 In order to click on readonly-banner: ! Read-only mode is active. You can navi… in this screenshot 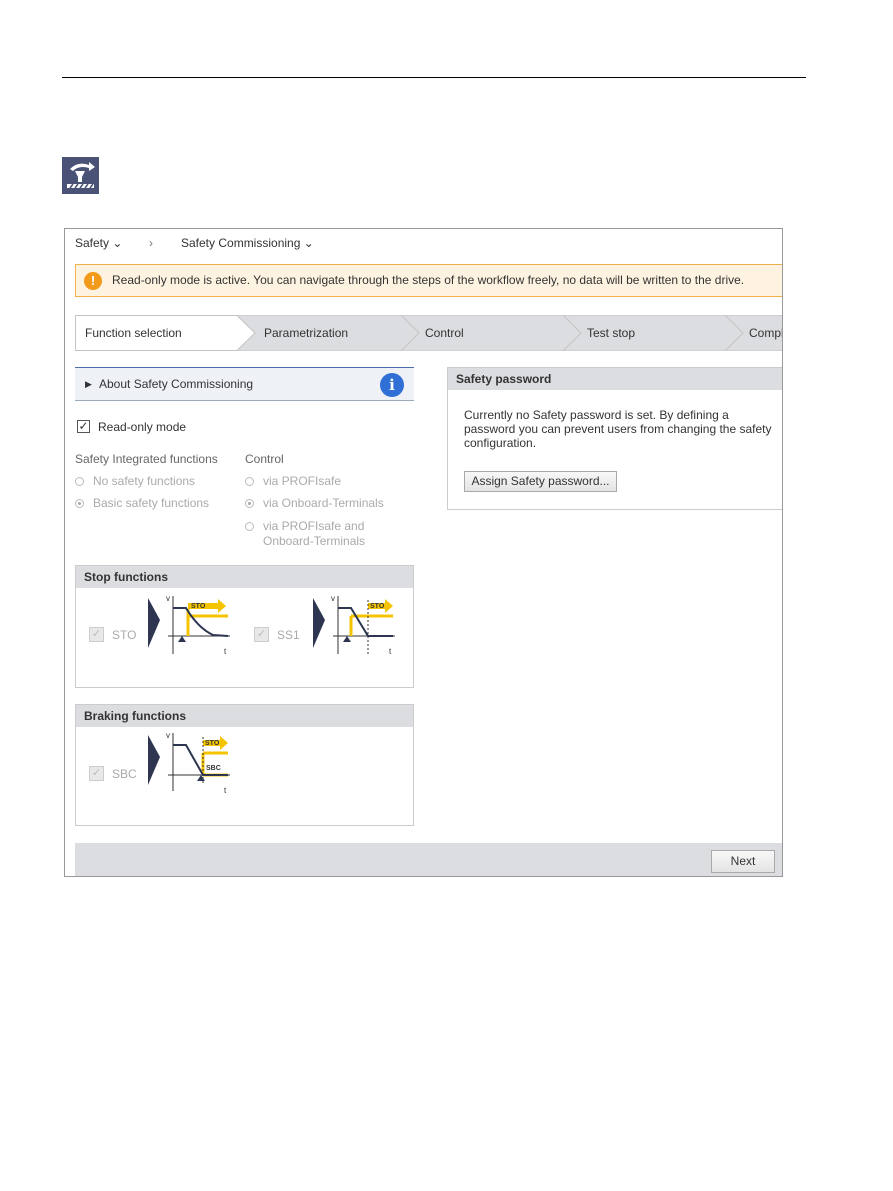, I will do `click(428, 280)`.